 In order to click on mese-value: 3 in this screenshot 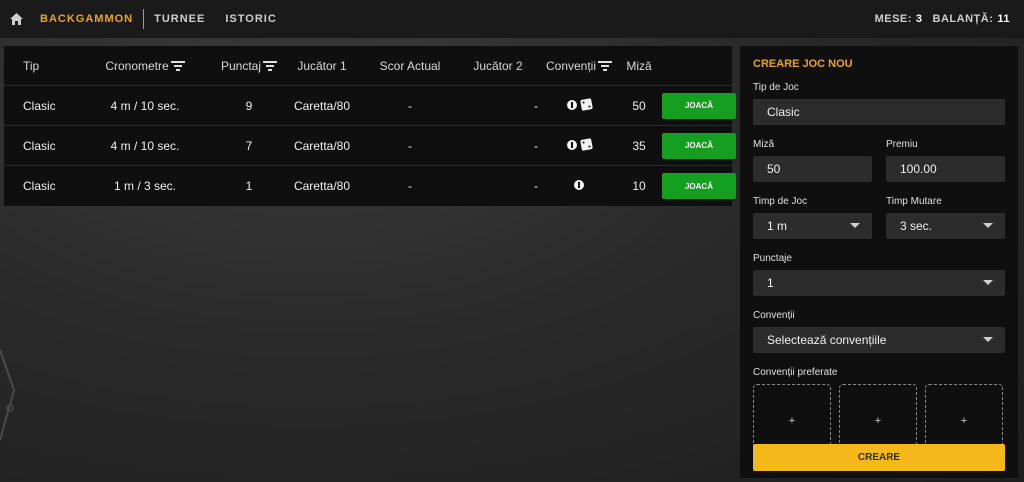, I will do `click(919, 19)`.